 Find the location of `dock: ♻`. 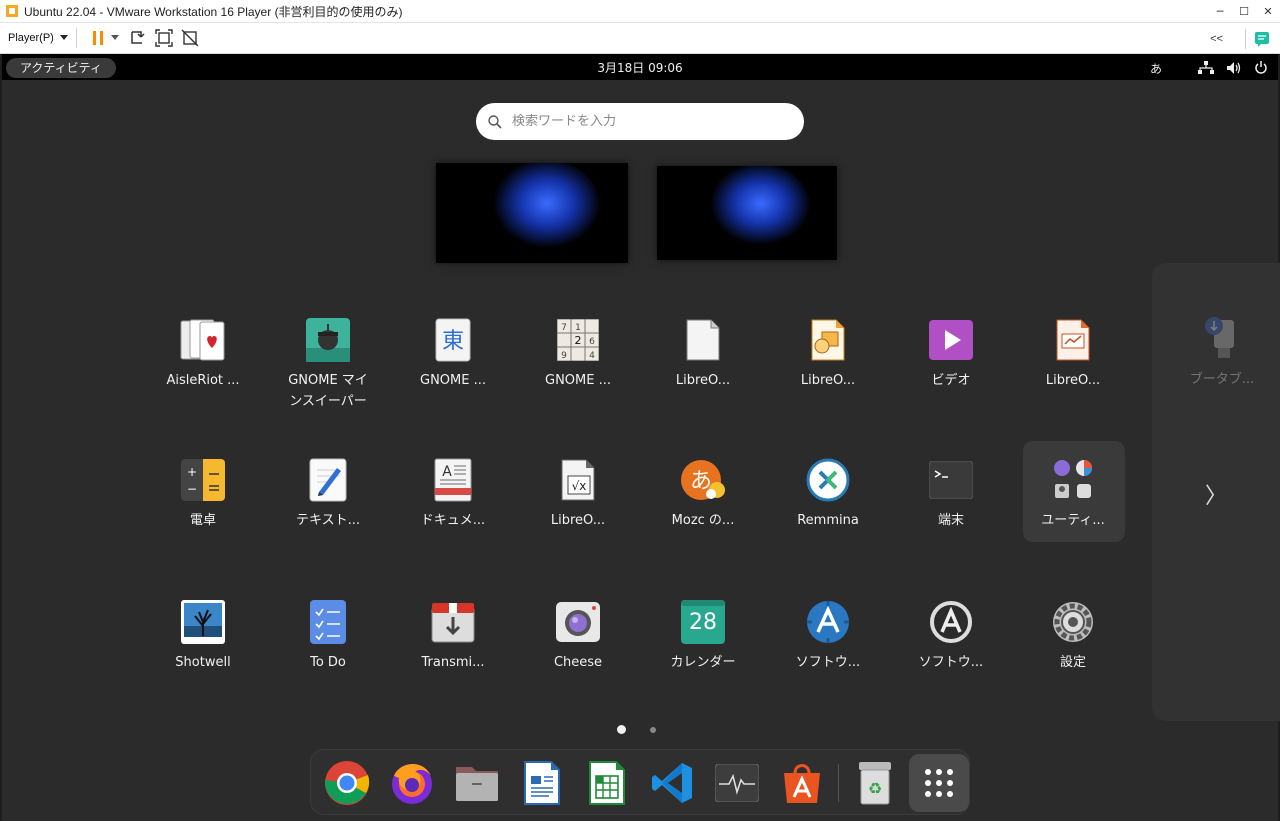

dock: ♻ is located at coordinates (640, 782).